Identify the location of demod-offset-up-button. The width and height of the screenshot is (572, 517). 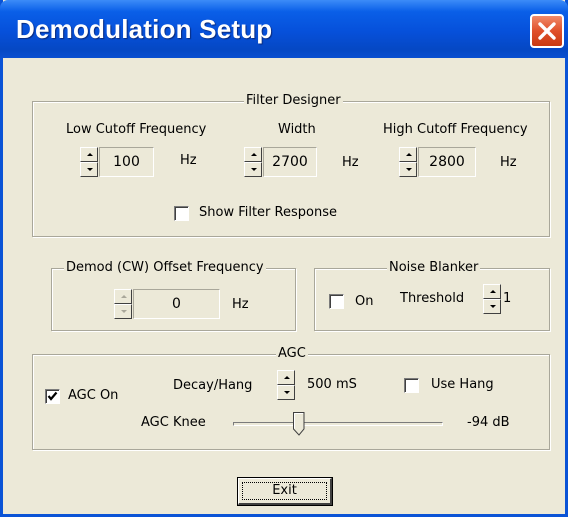
(123, 296).